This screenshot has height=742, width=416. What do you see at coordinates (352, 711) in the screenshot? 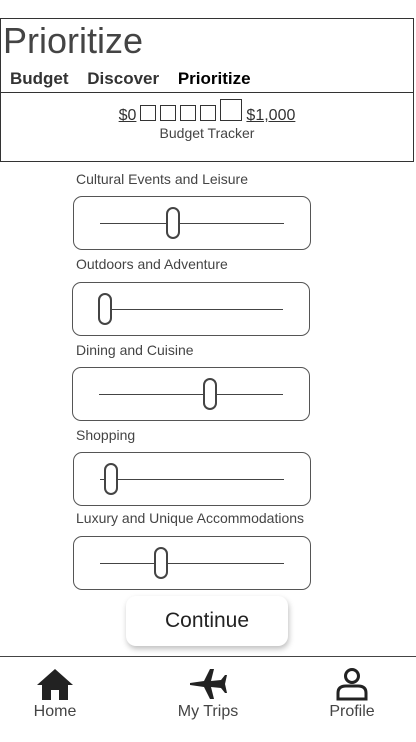
I see `tab-profile-label: Profile` at bounding box center [352, 711].